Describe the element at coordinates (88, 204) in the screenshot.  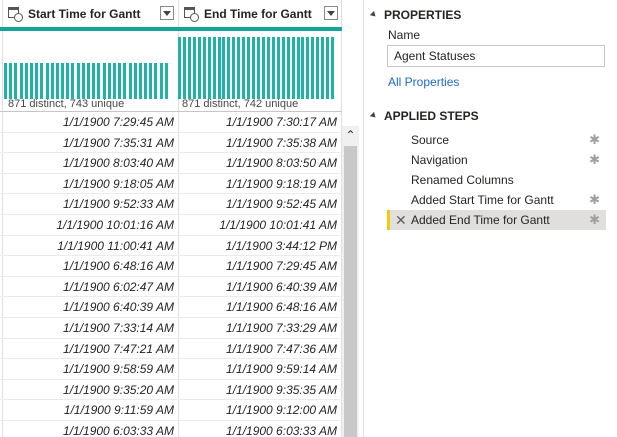
I see `cell-start-time: 1/1/1900 9:52:33 AM` at that location.